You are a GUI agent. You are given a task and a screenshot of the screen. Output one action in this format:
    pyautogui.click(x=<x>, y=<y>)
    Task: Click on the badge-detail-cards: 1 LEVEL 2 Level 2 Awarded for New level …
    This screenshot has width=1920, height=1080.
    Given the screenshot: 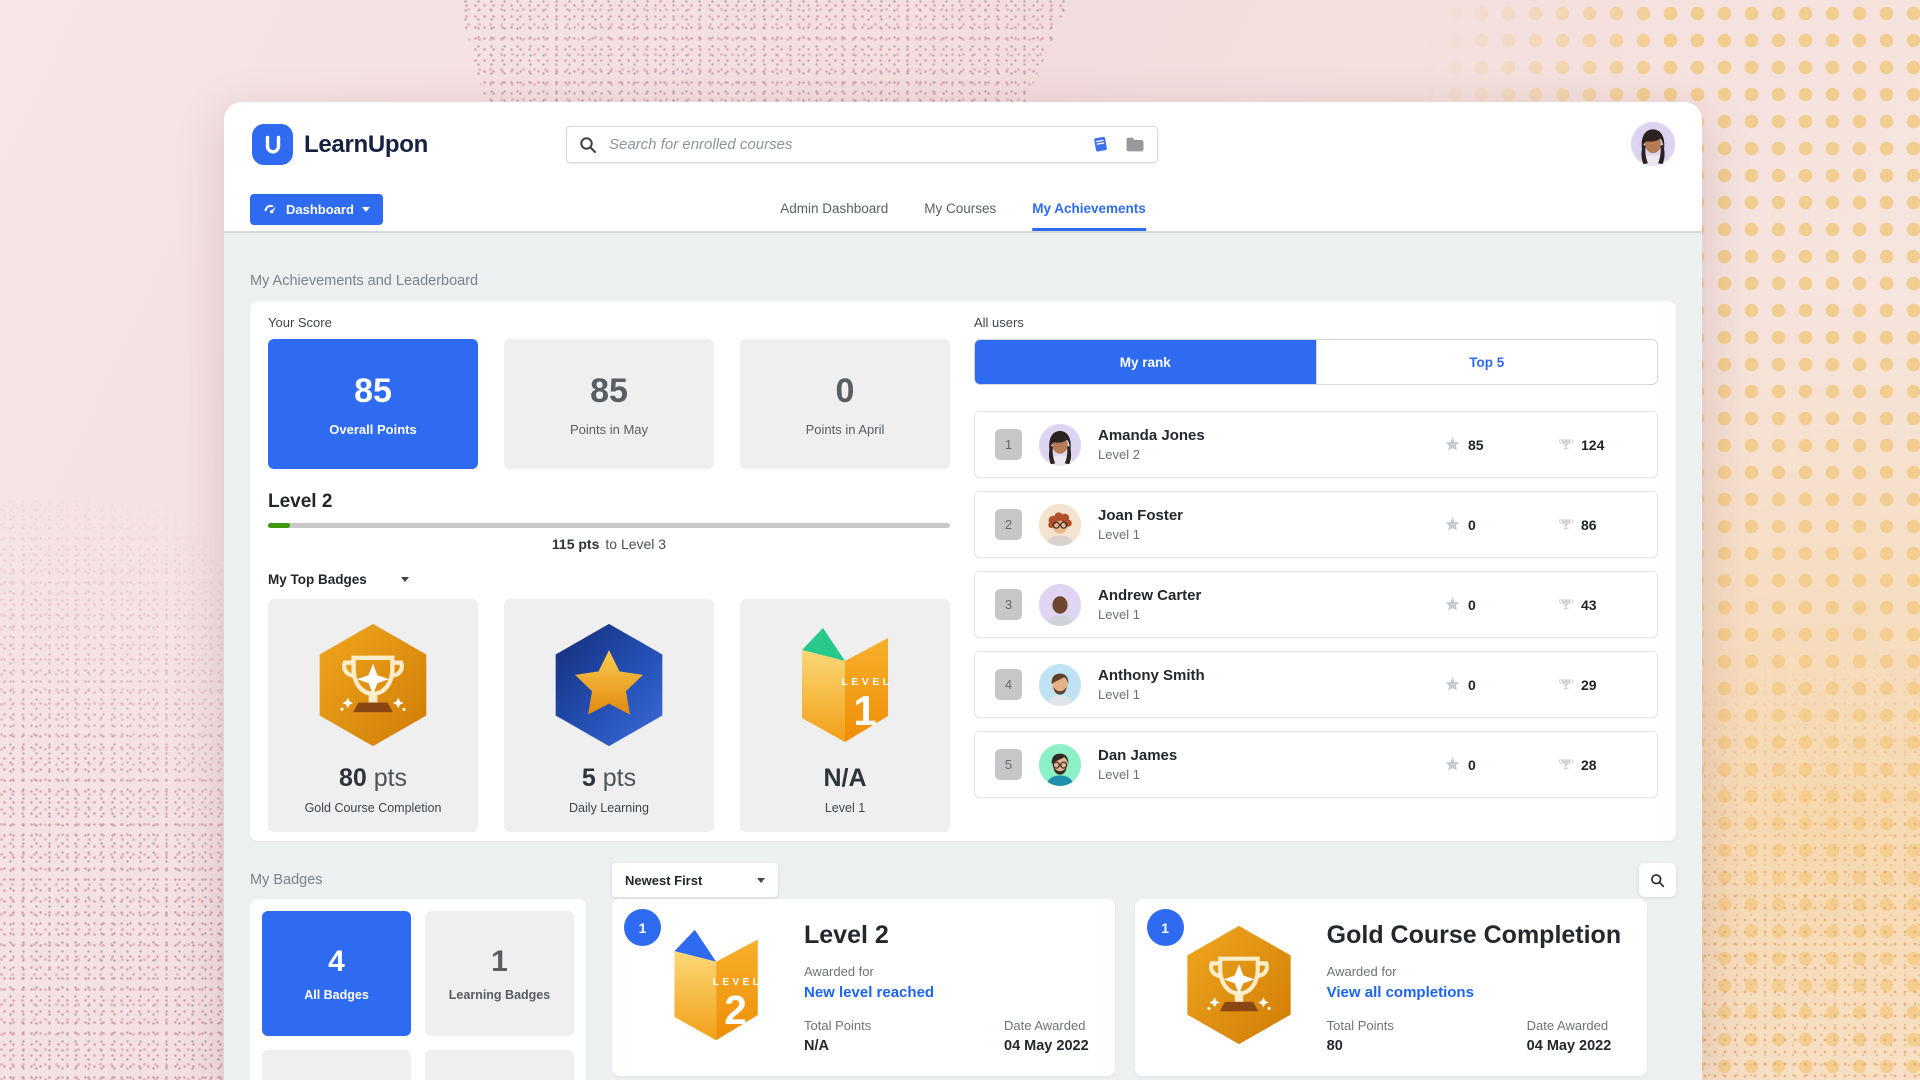 What is the action you would take?
    pyautogui.click(x=1144, y=987)
    